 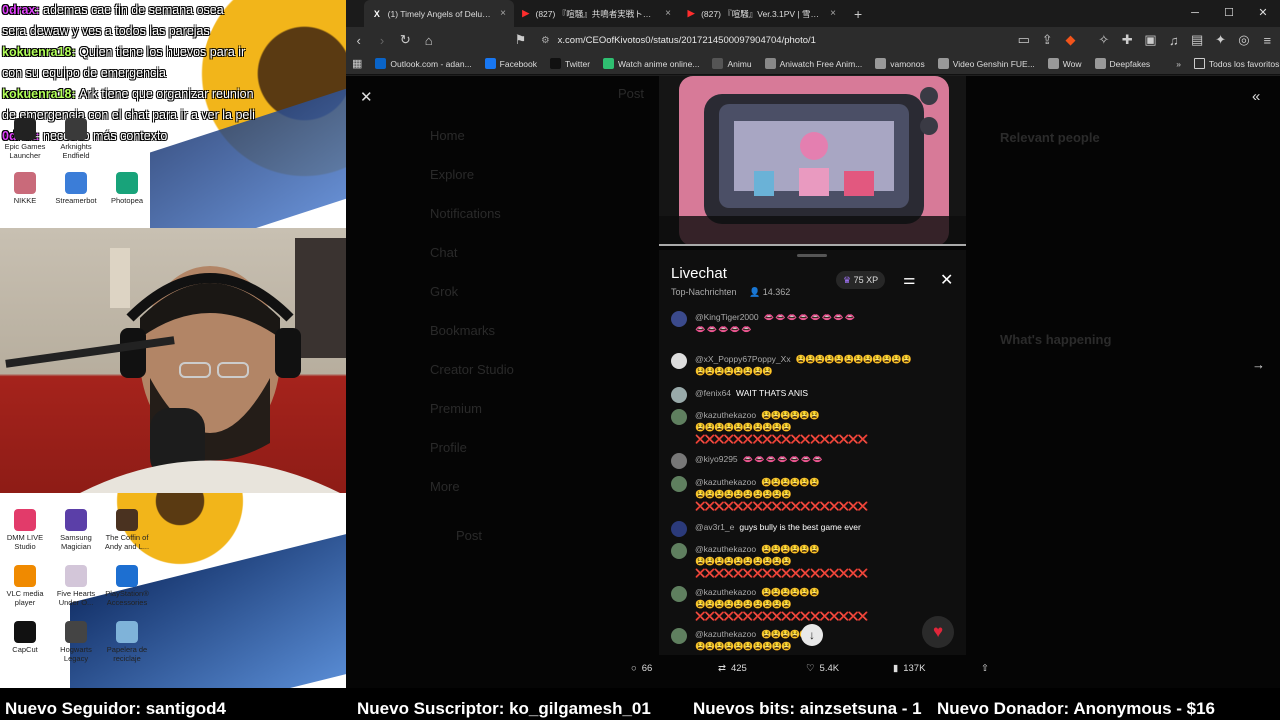 What do you see at coordinates (909, 668) in the screenshot?
I see `views-button: ▮ 137K` at bounding box center [909, 668].